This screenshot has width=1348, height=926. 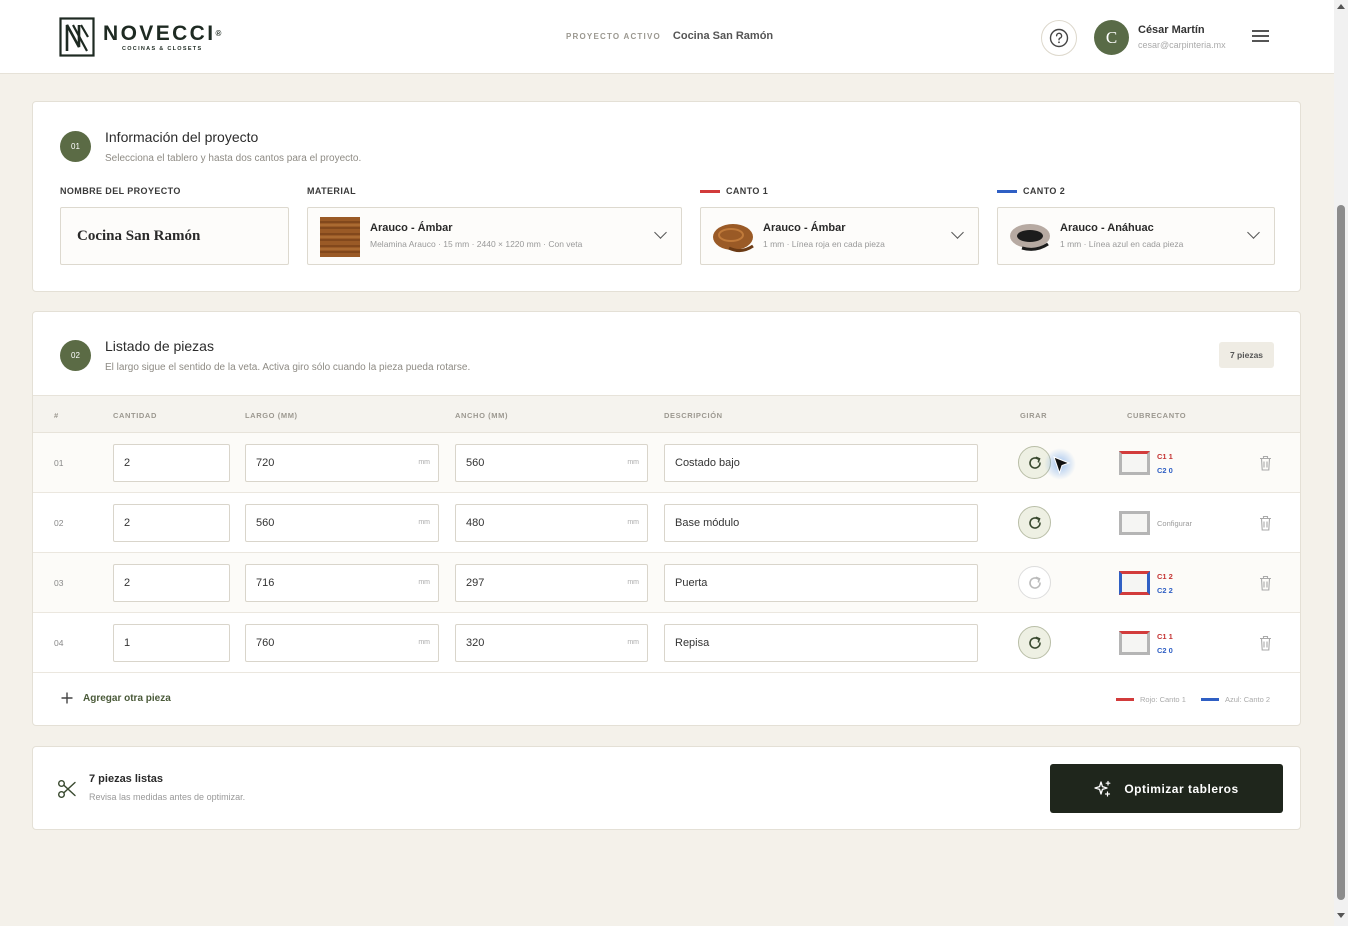 I want to click on length-value: 720, so click(x=265, y=463).